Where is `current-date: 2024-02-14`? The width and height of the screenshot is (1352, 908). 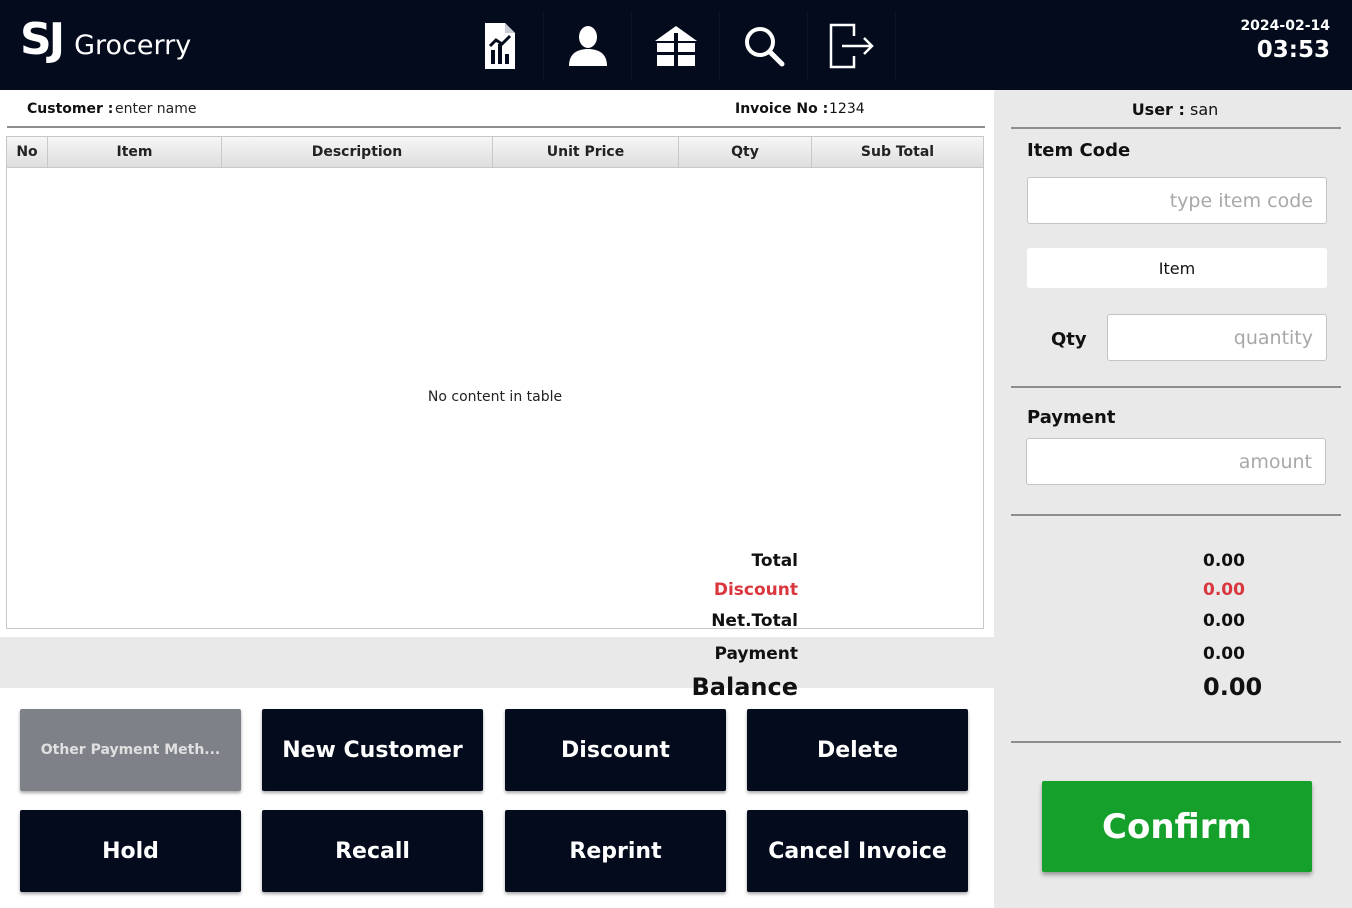
current-date: 2024-02-14 is located at coordinates (1285, 26).